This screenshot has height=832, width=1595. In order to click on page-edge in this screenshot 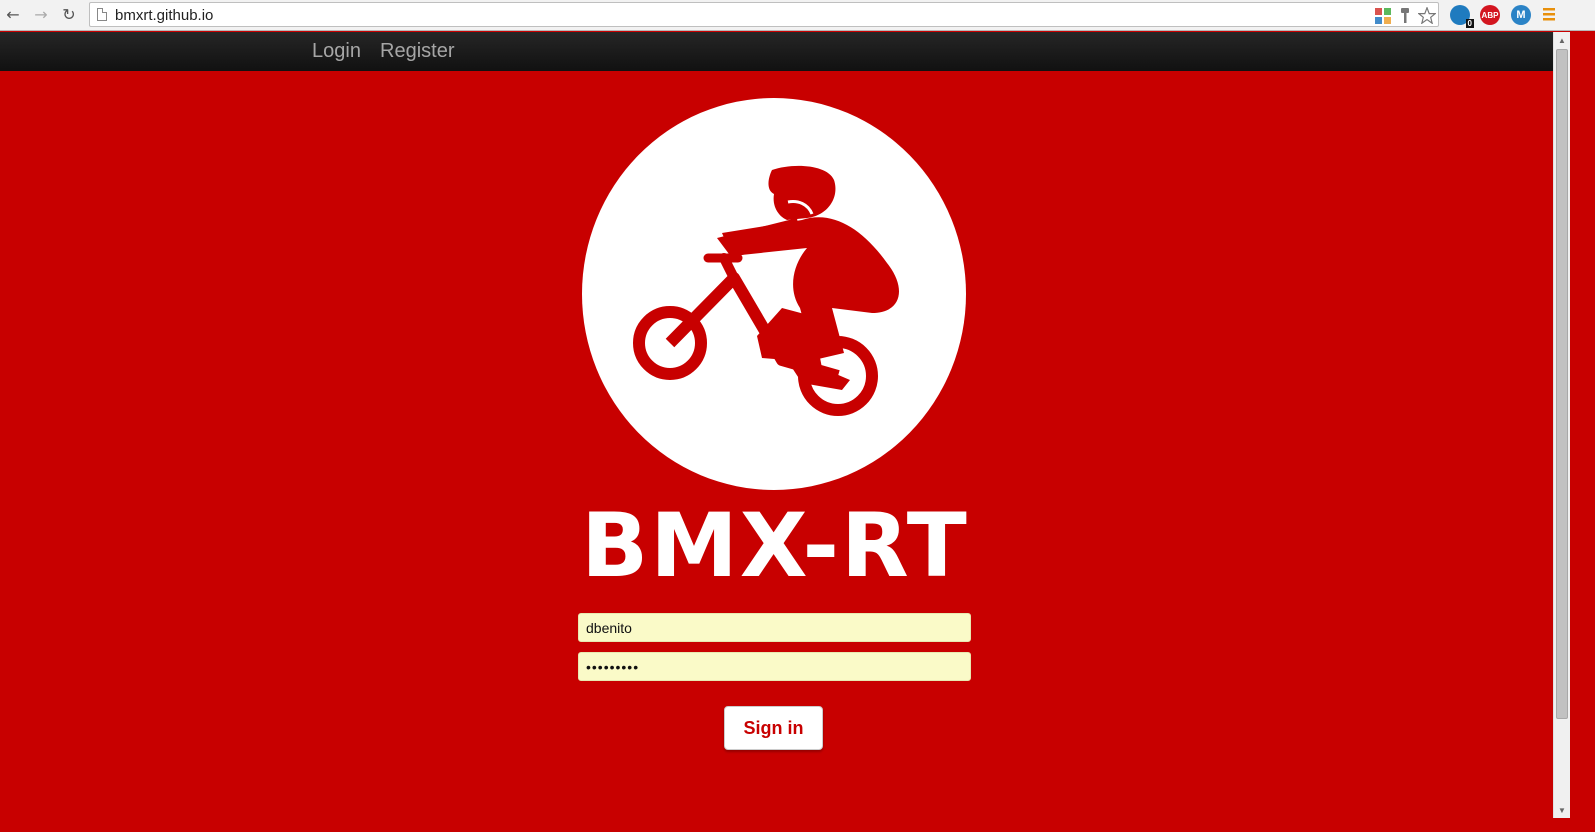, I will do `click(1582, 432)`.